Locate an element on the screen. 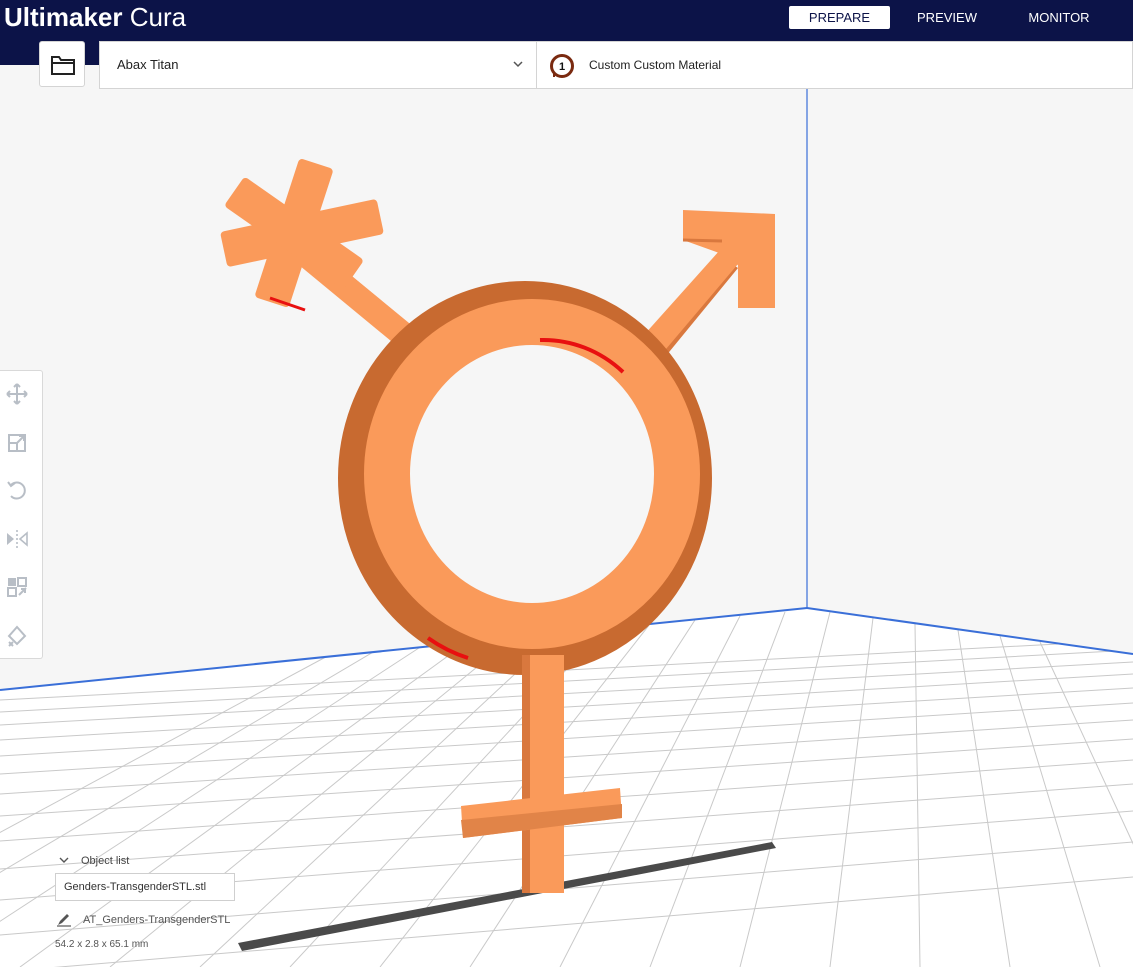  extruder-number: 1 is located at coordinates (562, 67).